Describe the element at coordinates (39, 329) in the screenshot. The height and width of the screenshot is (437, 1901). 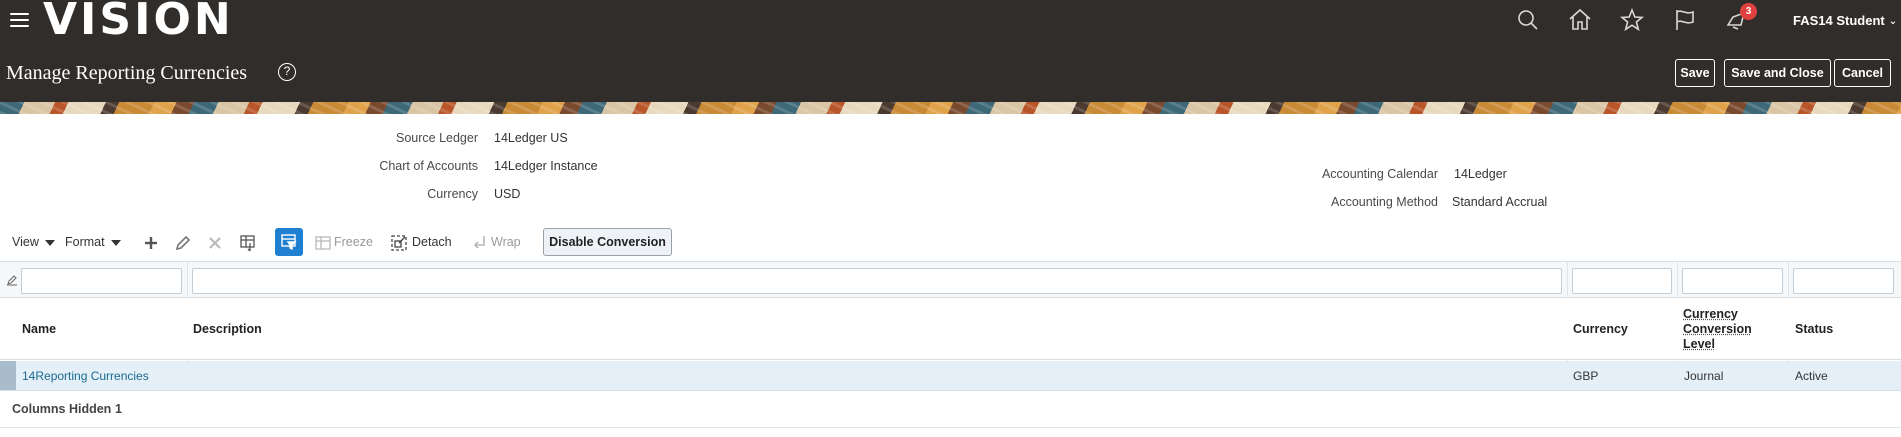
I see `column-header-name: Name` at that location.